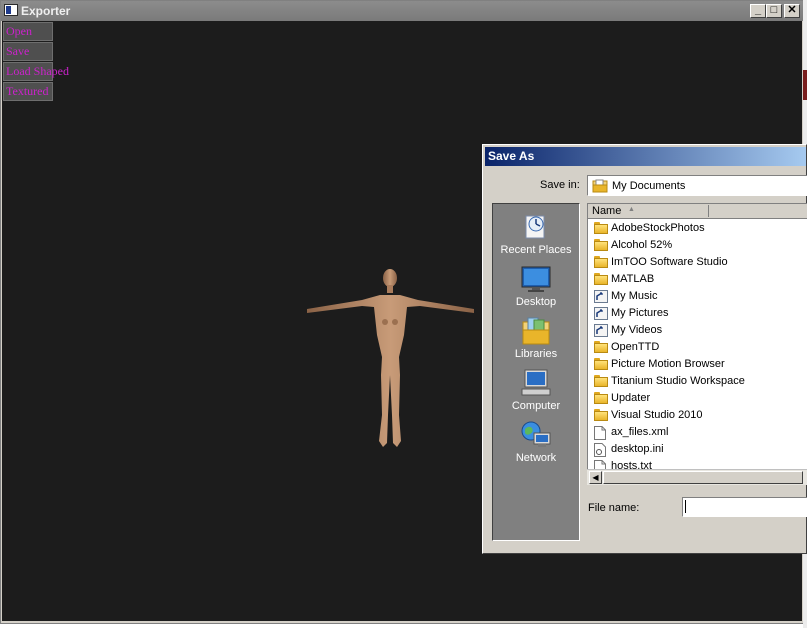 The height and width of the screenshot is (628, 807). What do you see at coordinates (703, 477) in the screenshot?
I see `scrollbar-thumb` at bounding box center [703, 477].